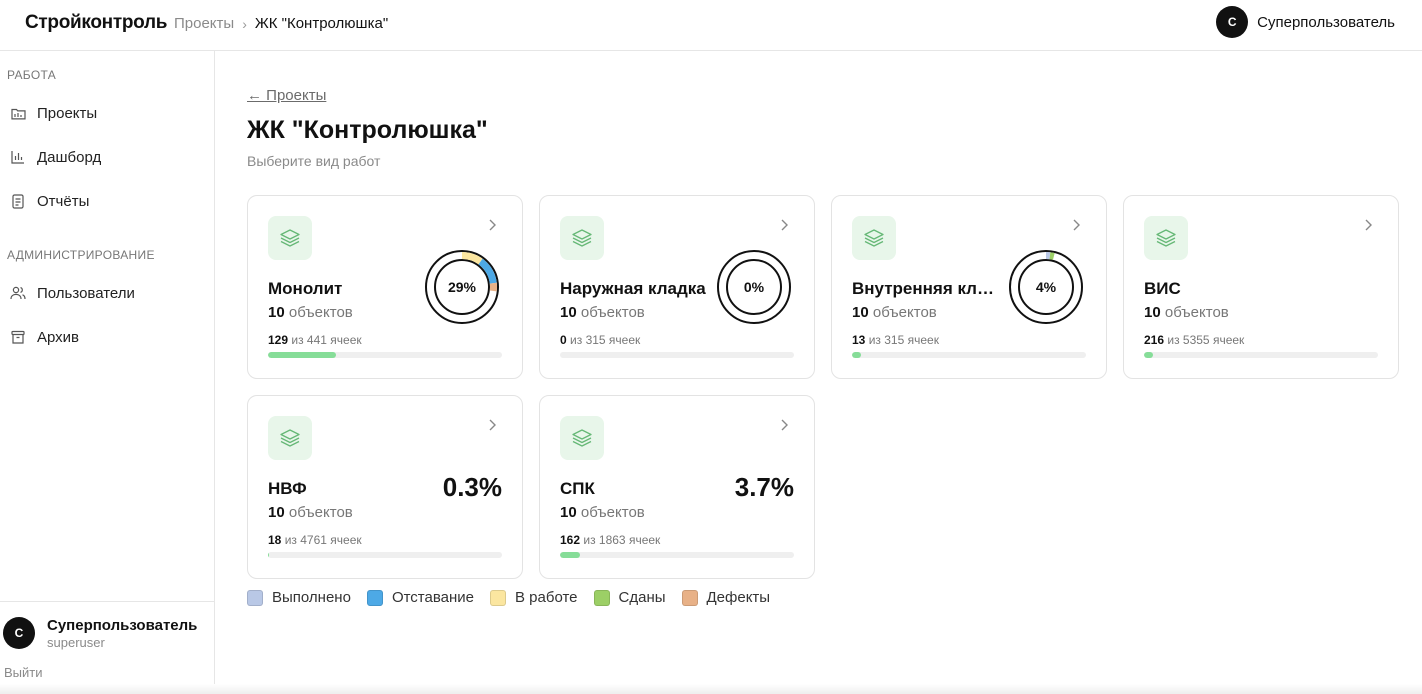 This screenshot has width=1422, height=694. I want to click on app-brand: Стройконтроль, so click(96, 23).